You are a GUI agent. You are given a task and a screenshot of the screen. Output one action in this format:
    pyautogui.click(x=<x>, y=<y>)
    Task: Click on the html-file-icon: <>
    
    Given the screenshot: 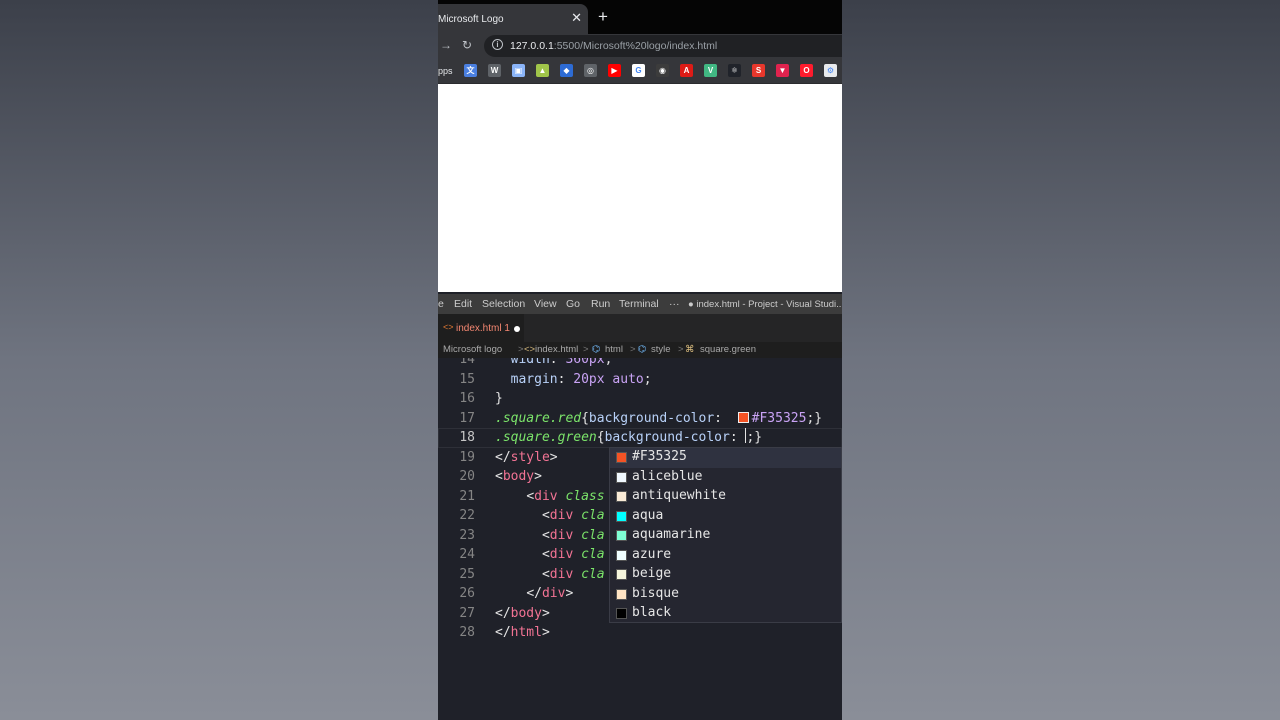 What is the action you would take?
    pyautogui.click(x=448, y=327)
    